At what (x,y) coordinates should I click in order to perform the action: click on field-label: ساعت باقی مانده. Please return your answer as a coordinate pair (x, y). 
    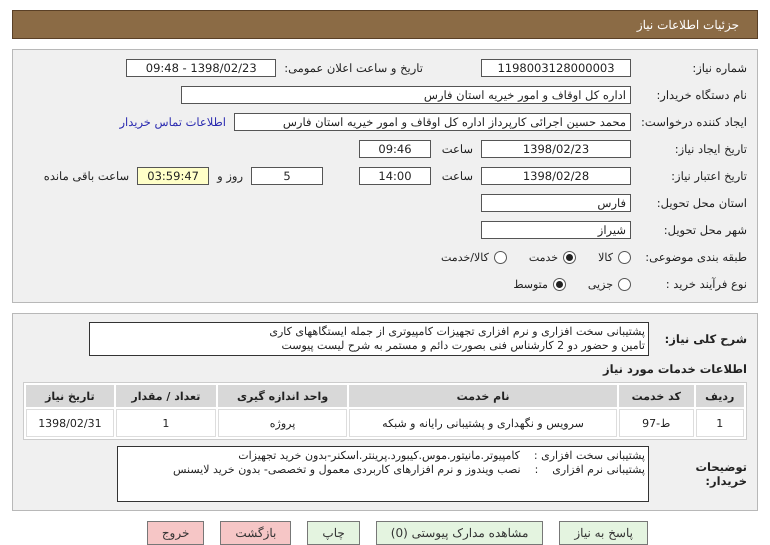
    Looking at the image, I should click on (87, 176).